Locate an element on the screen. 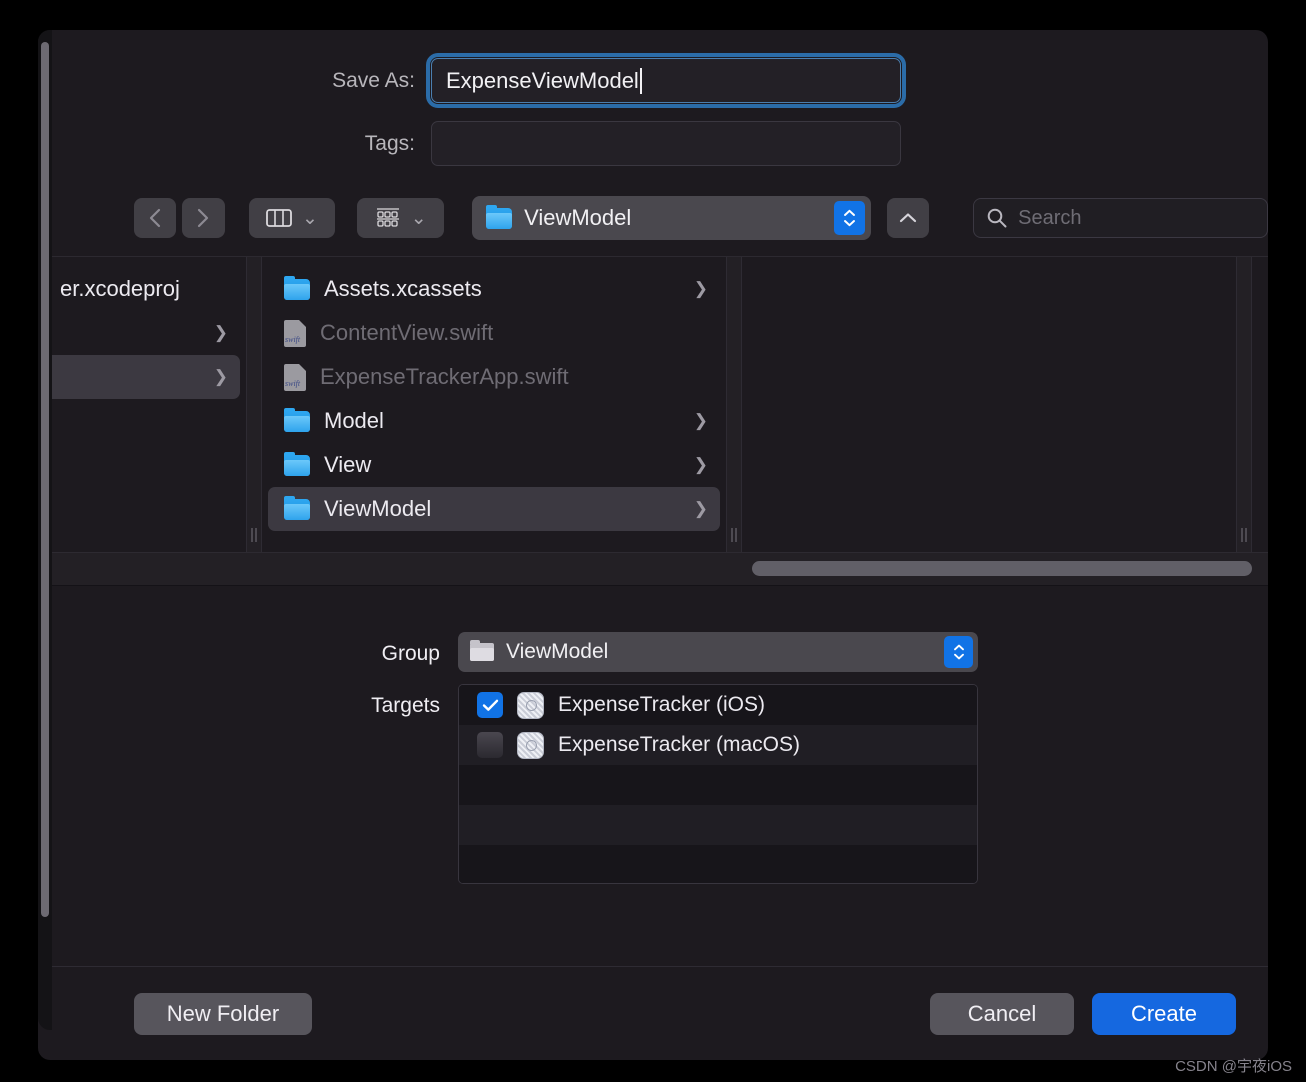  list-item: swift ExpenseTrackerApp.swift is located at coordinates (494, 377).